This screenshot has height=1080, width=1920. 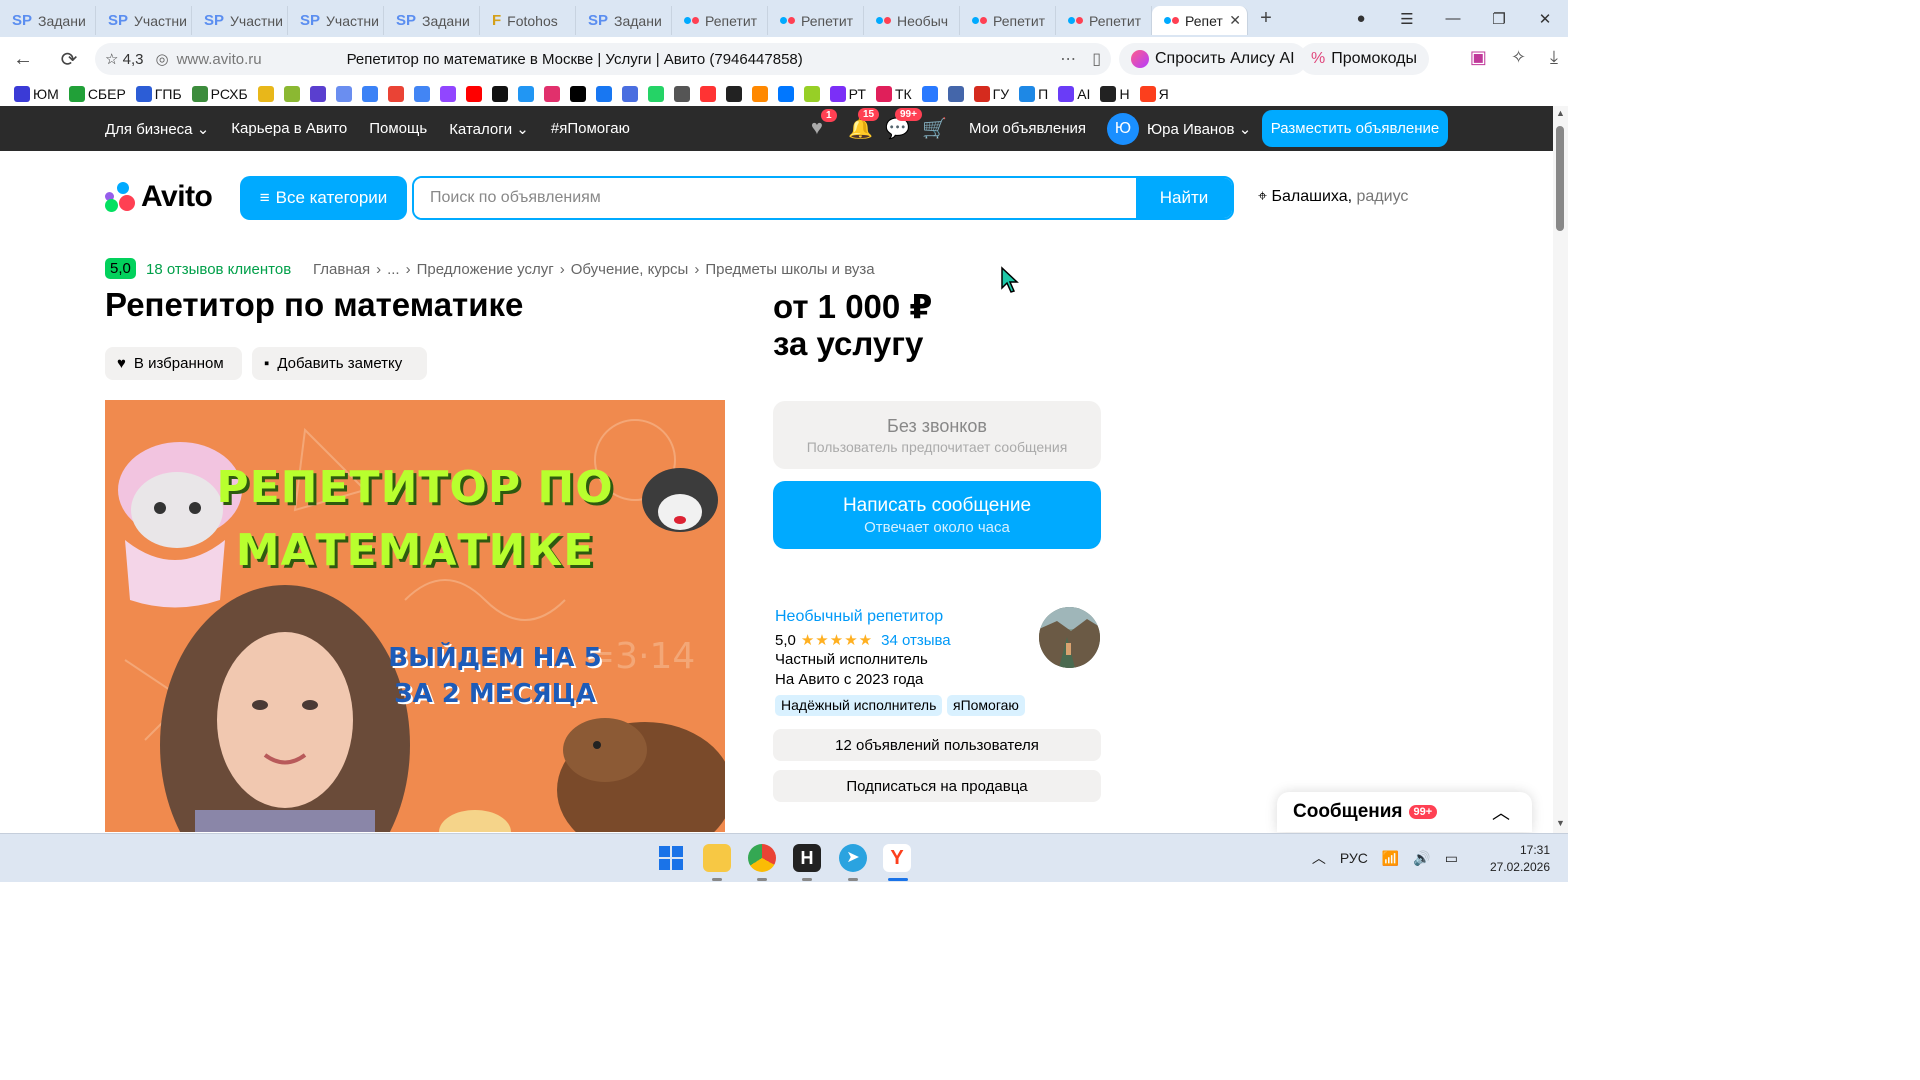 What do you see at coordinates (1518, 57) in the screenshot?
I see `extensions-icon: ✧` at bounding box center [1518, 57].